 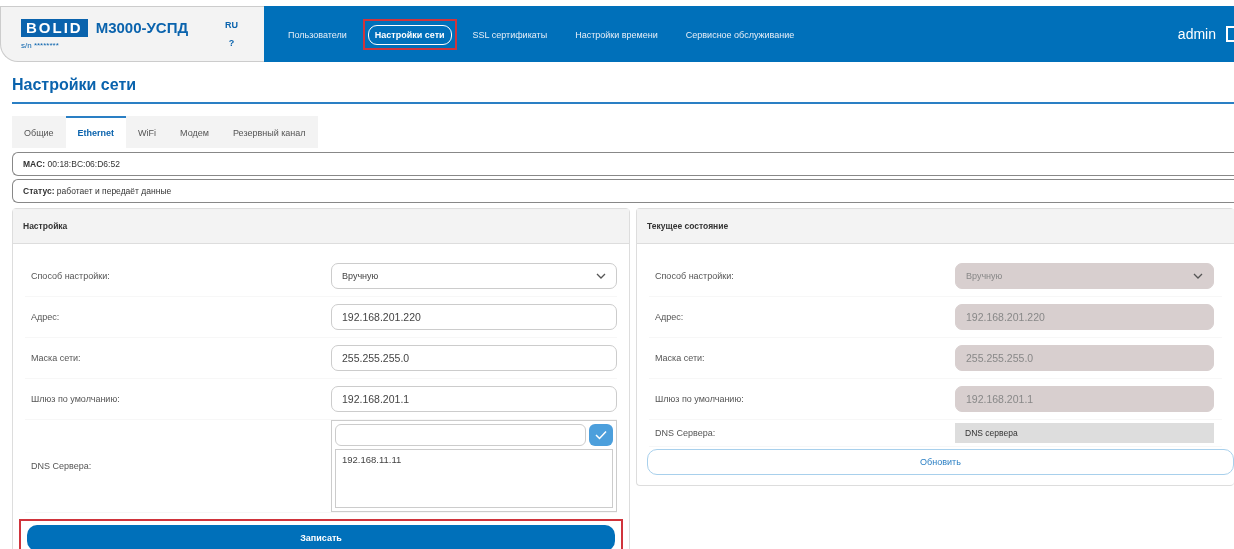 I want to click on nav-link: Пользователи, so click(x=317, y=34).